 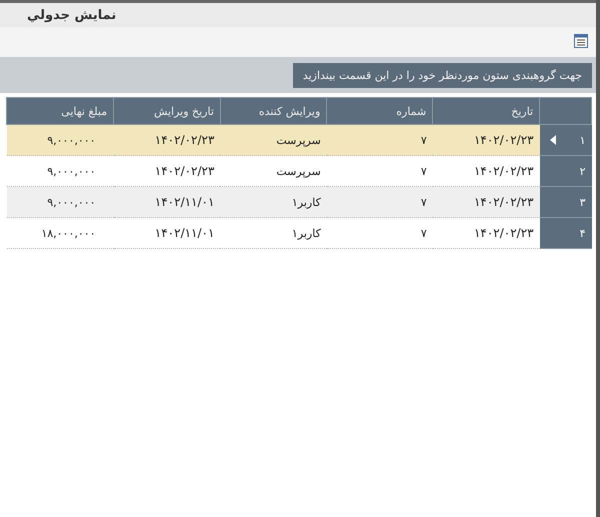 I want to click on table-cell: ۱۸,۰۰۰,۰۰۰, so click(x=60, y=233).